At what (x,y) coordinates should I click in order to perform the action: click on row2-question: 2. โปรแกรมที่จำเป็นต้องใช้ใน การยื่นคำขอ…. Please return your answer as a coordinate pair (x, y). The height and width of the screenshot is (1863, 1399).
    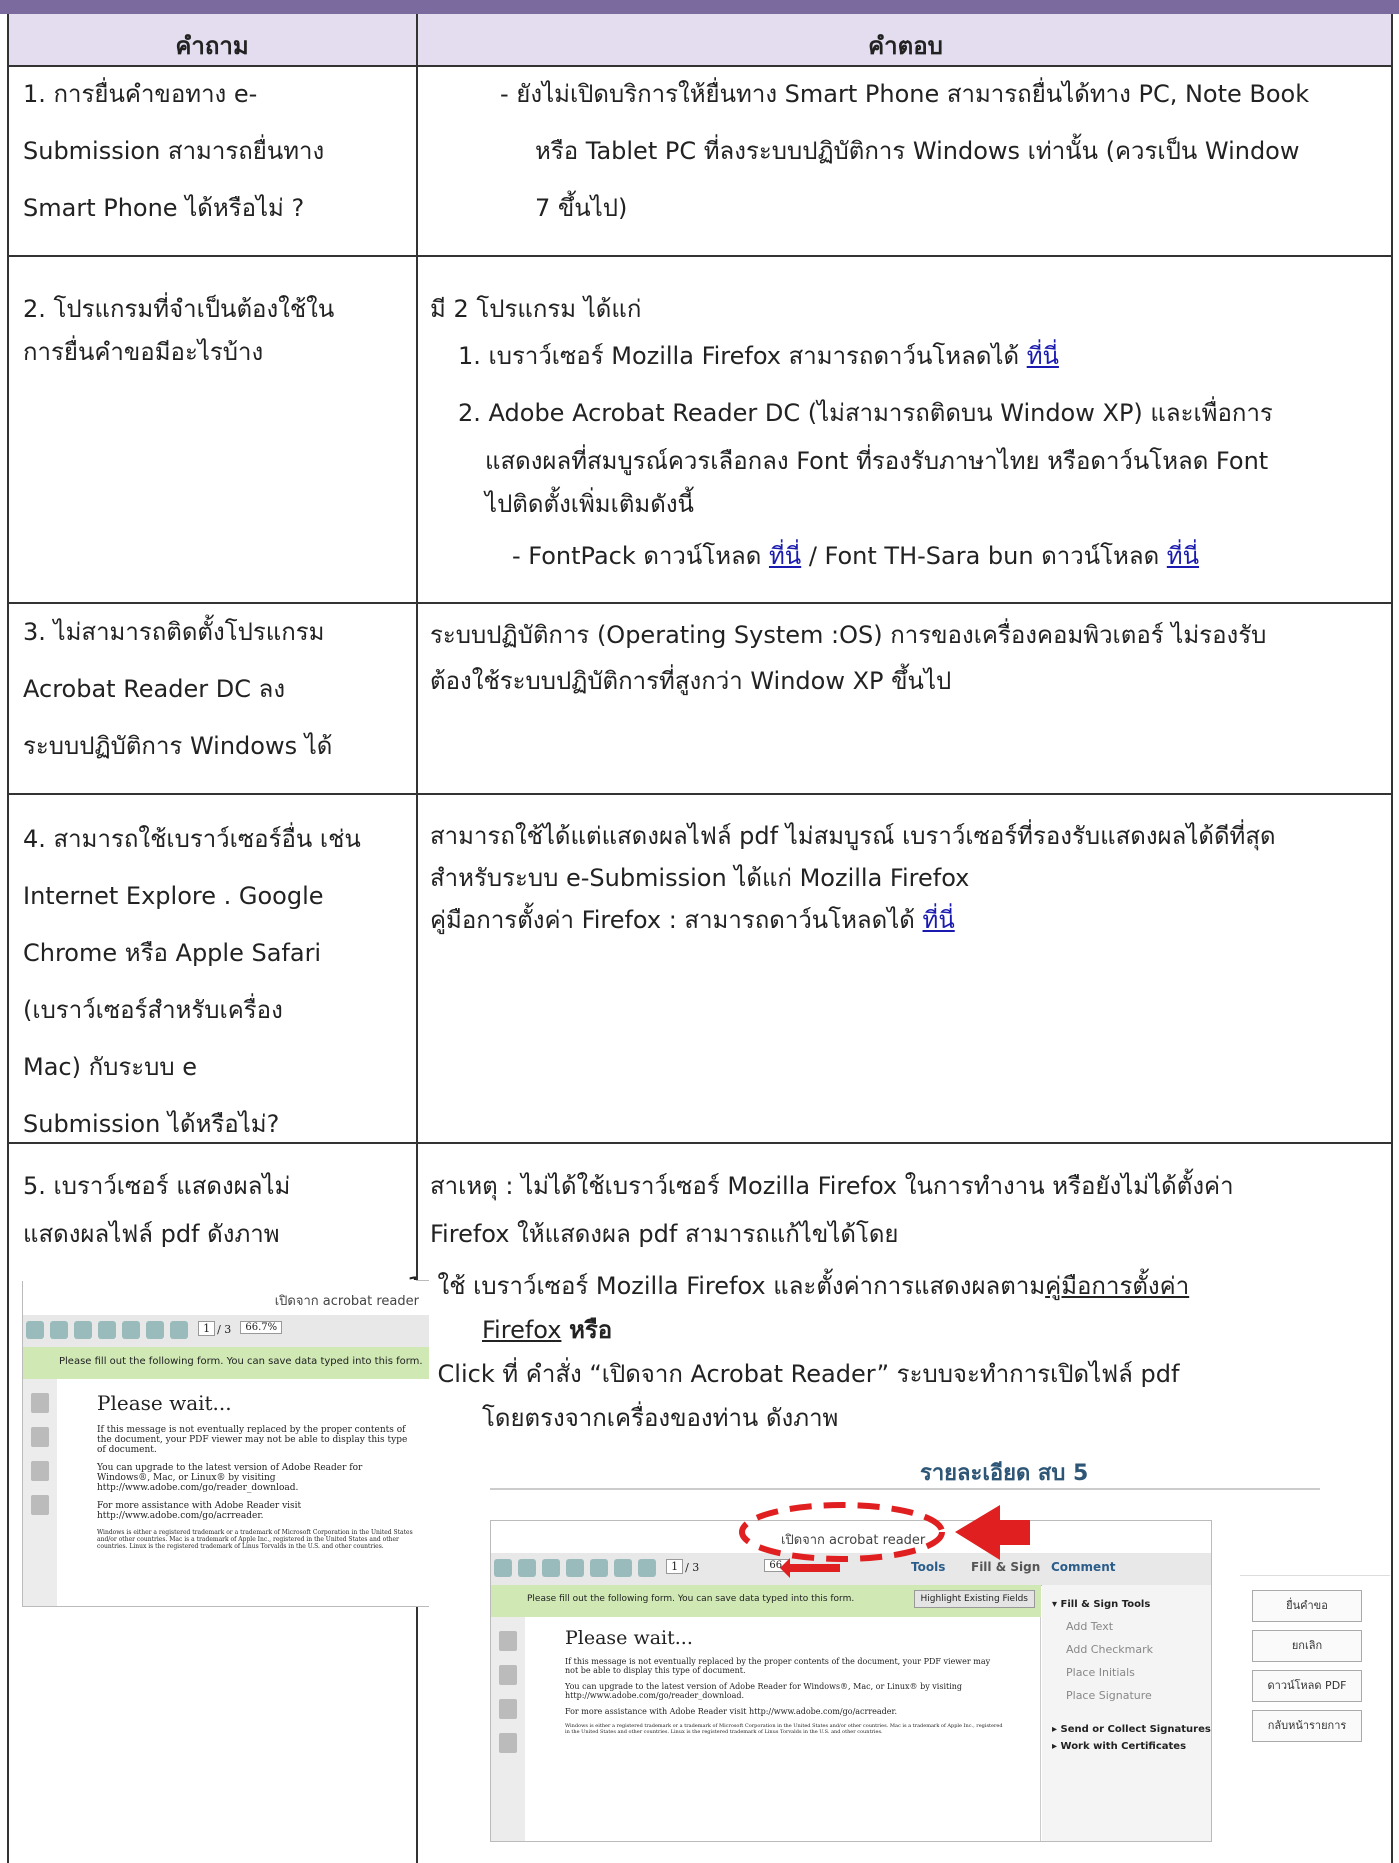
    Looking at the image, I should click on (179, 330).